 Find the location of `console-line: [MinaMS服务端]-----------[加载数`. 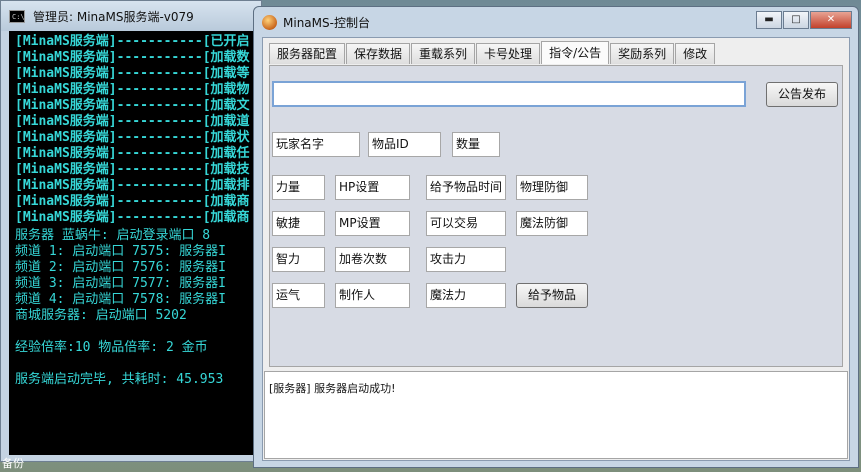

console-line: [MinaMS服务端]-----------[加载数 is located at coordinates (132, 57).